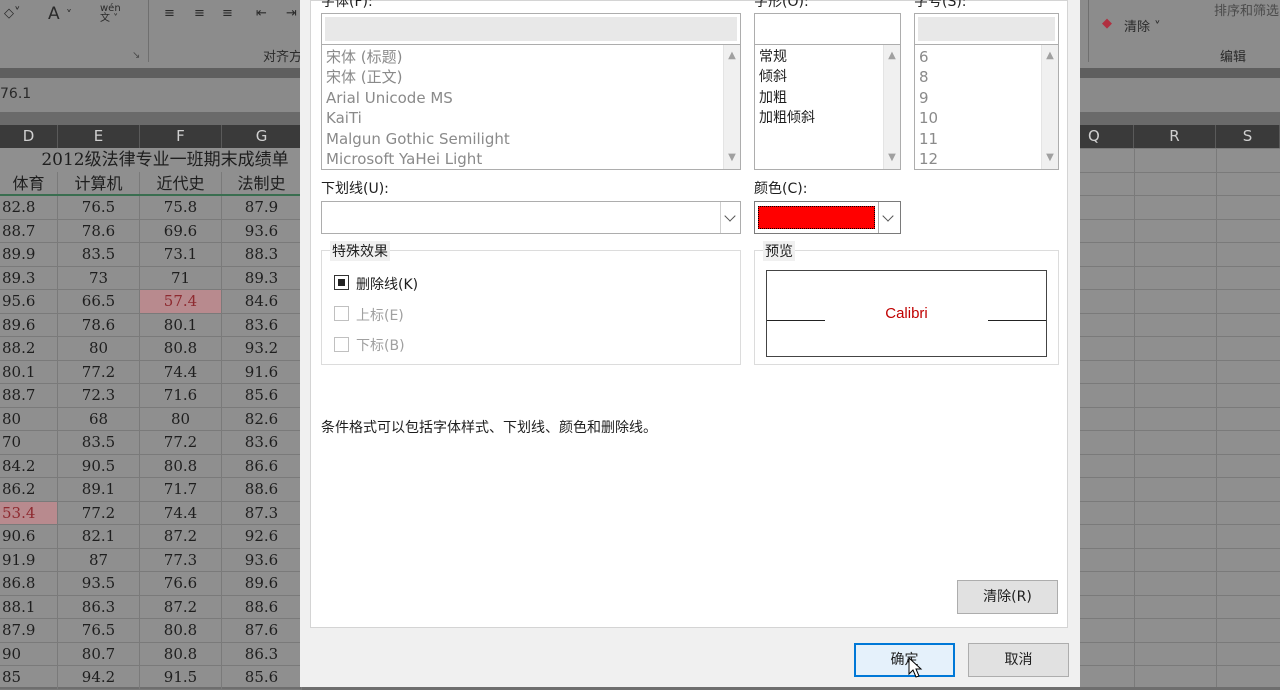 This screenshot has height=690, width=1280. What do you see at coordinates (99, 184) in the screenshot?
I see `column-title-cell: 计算机` at bounding box center [99, 184].